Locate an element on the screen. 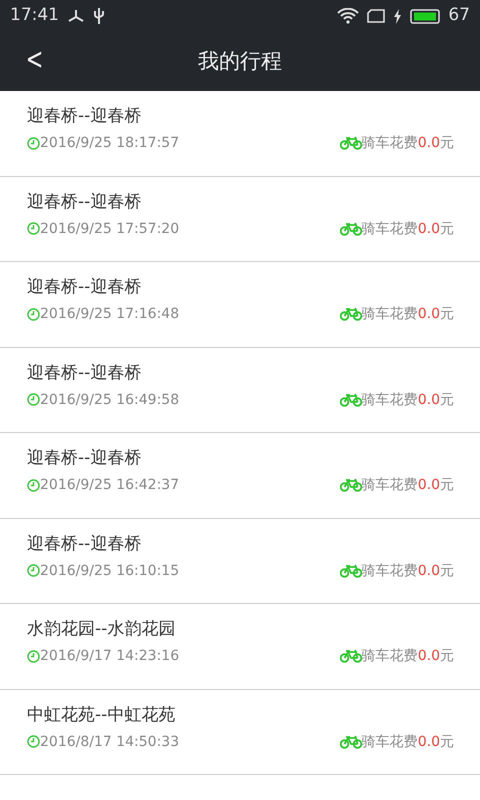  battery-percent: 67 is located at coordinates (459, 16).